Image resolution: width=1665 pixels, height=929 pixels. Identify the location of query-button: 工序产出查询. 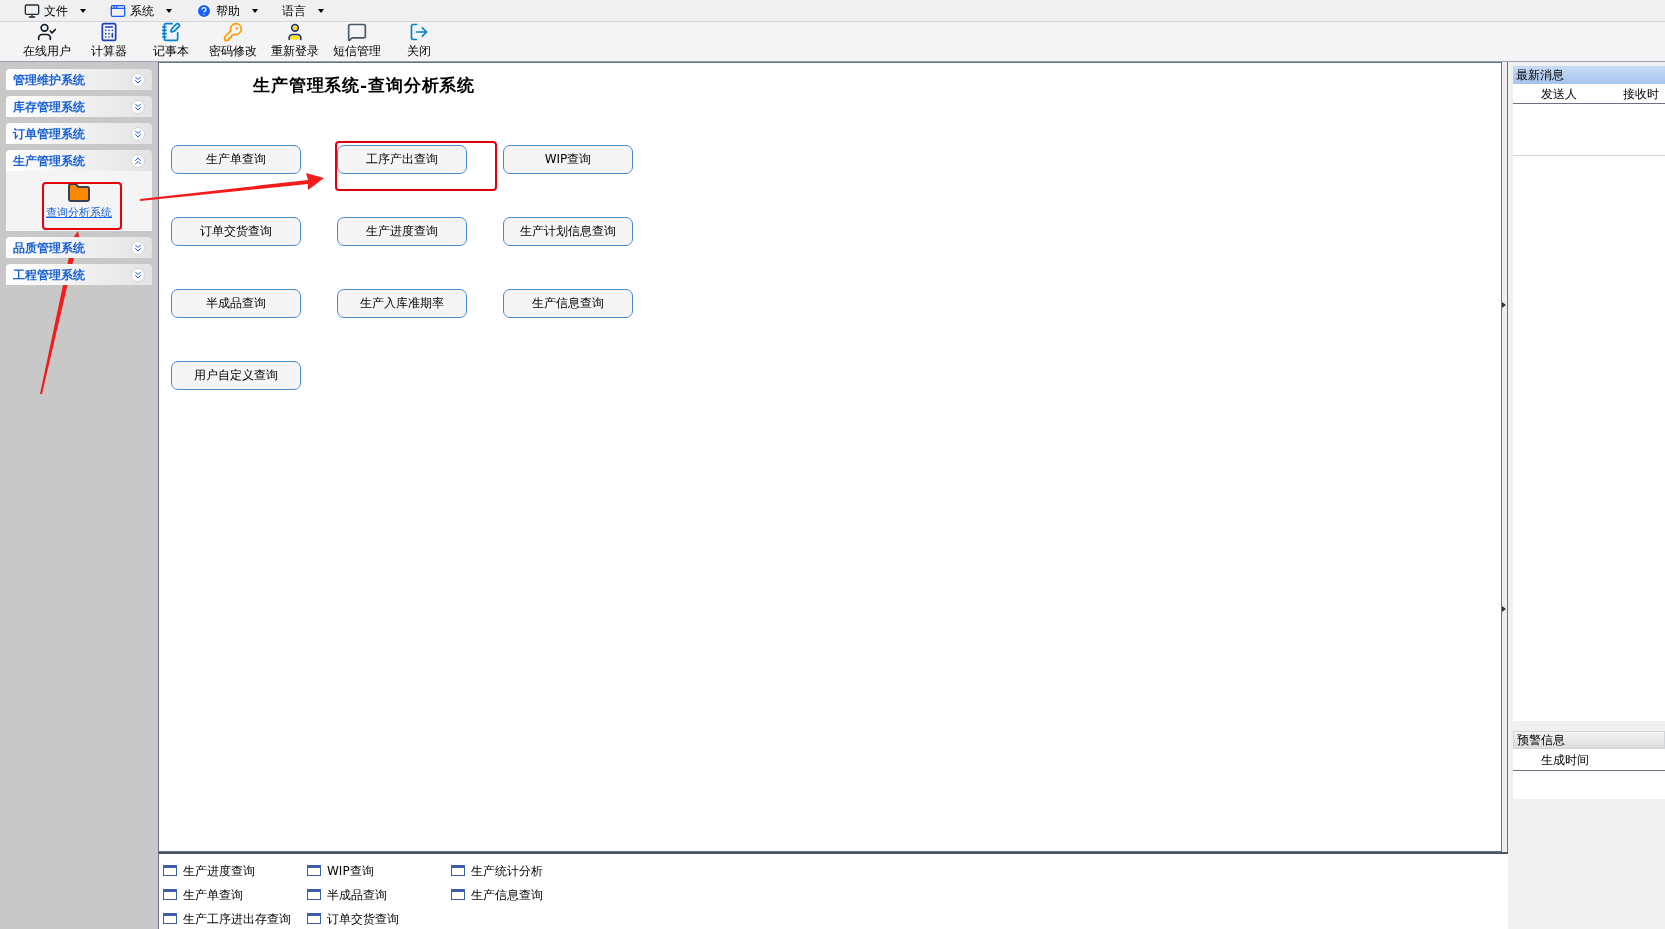
(402, 159).